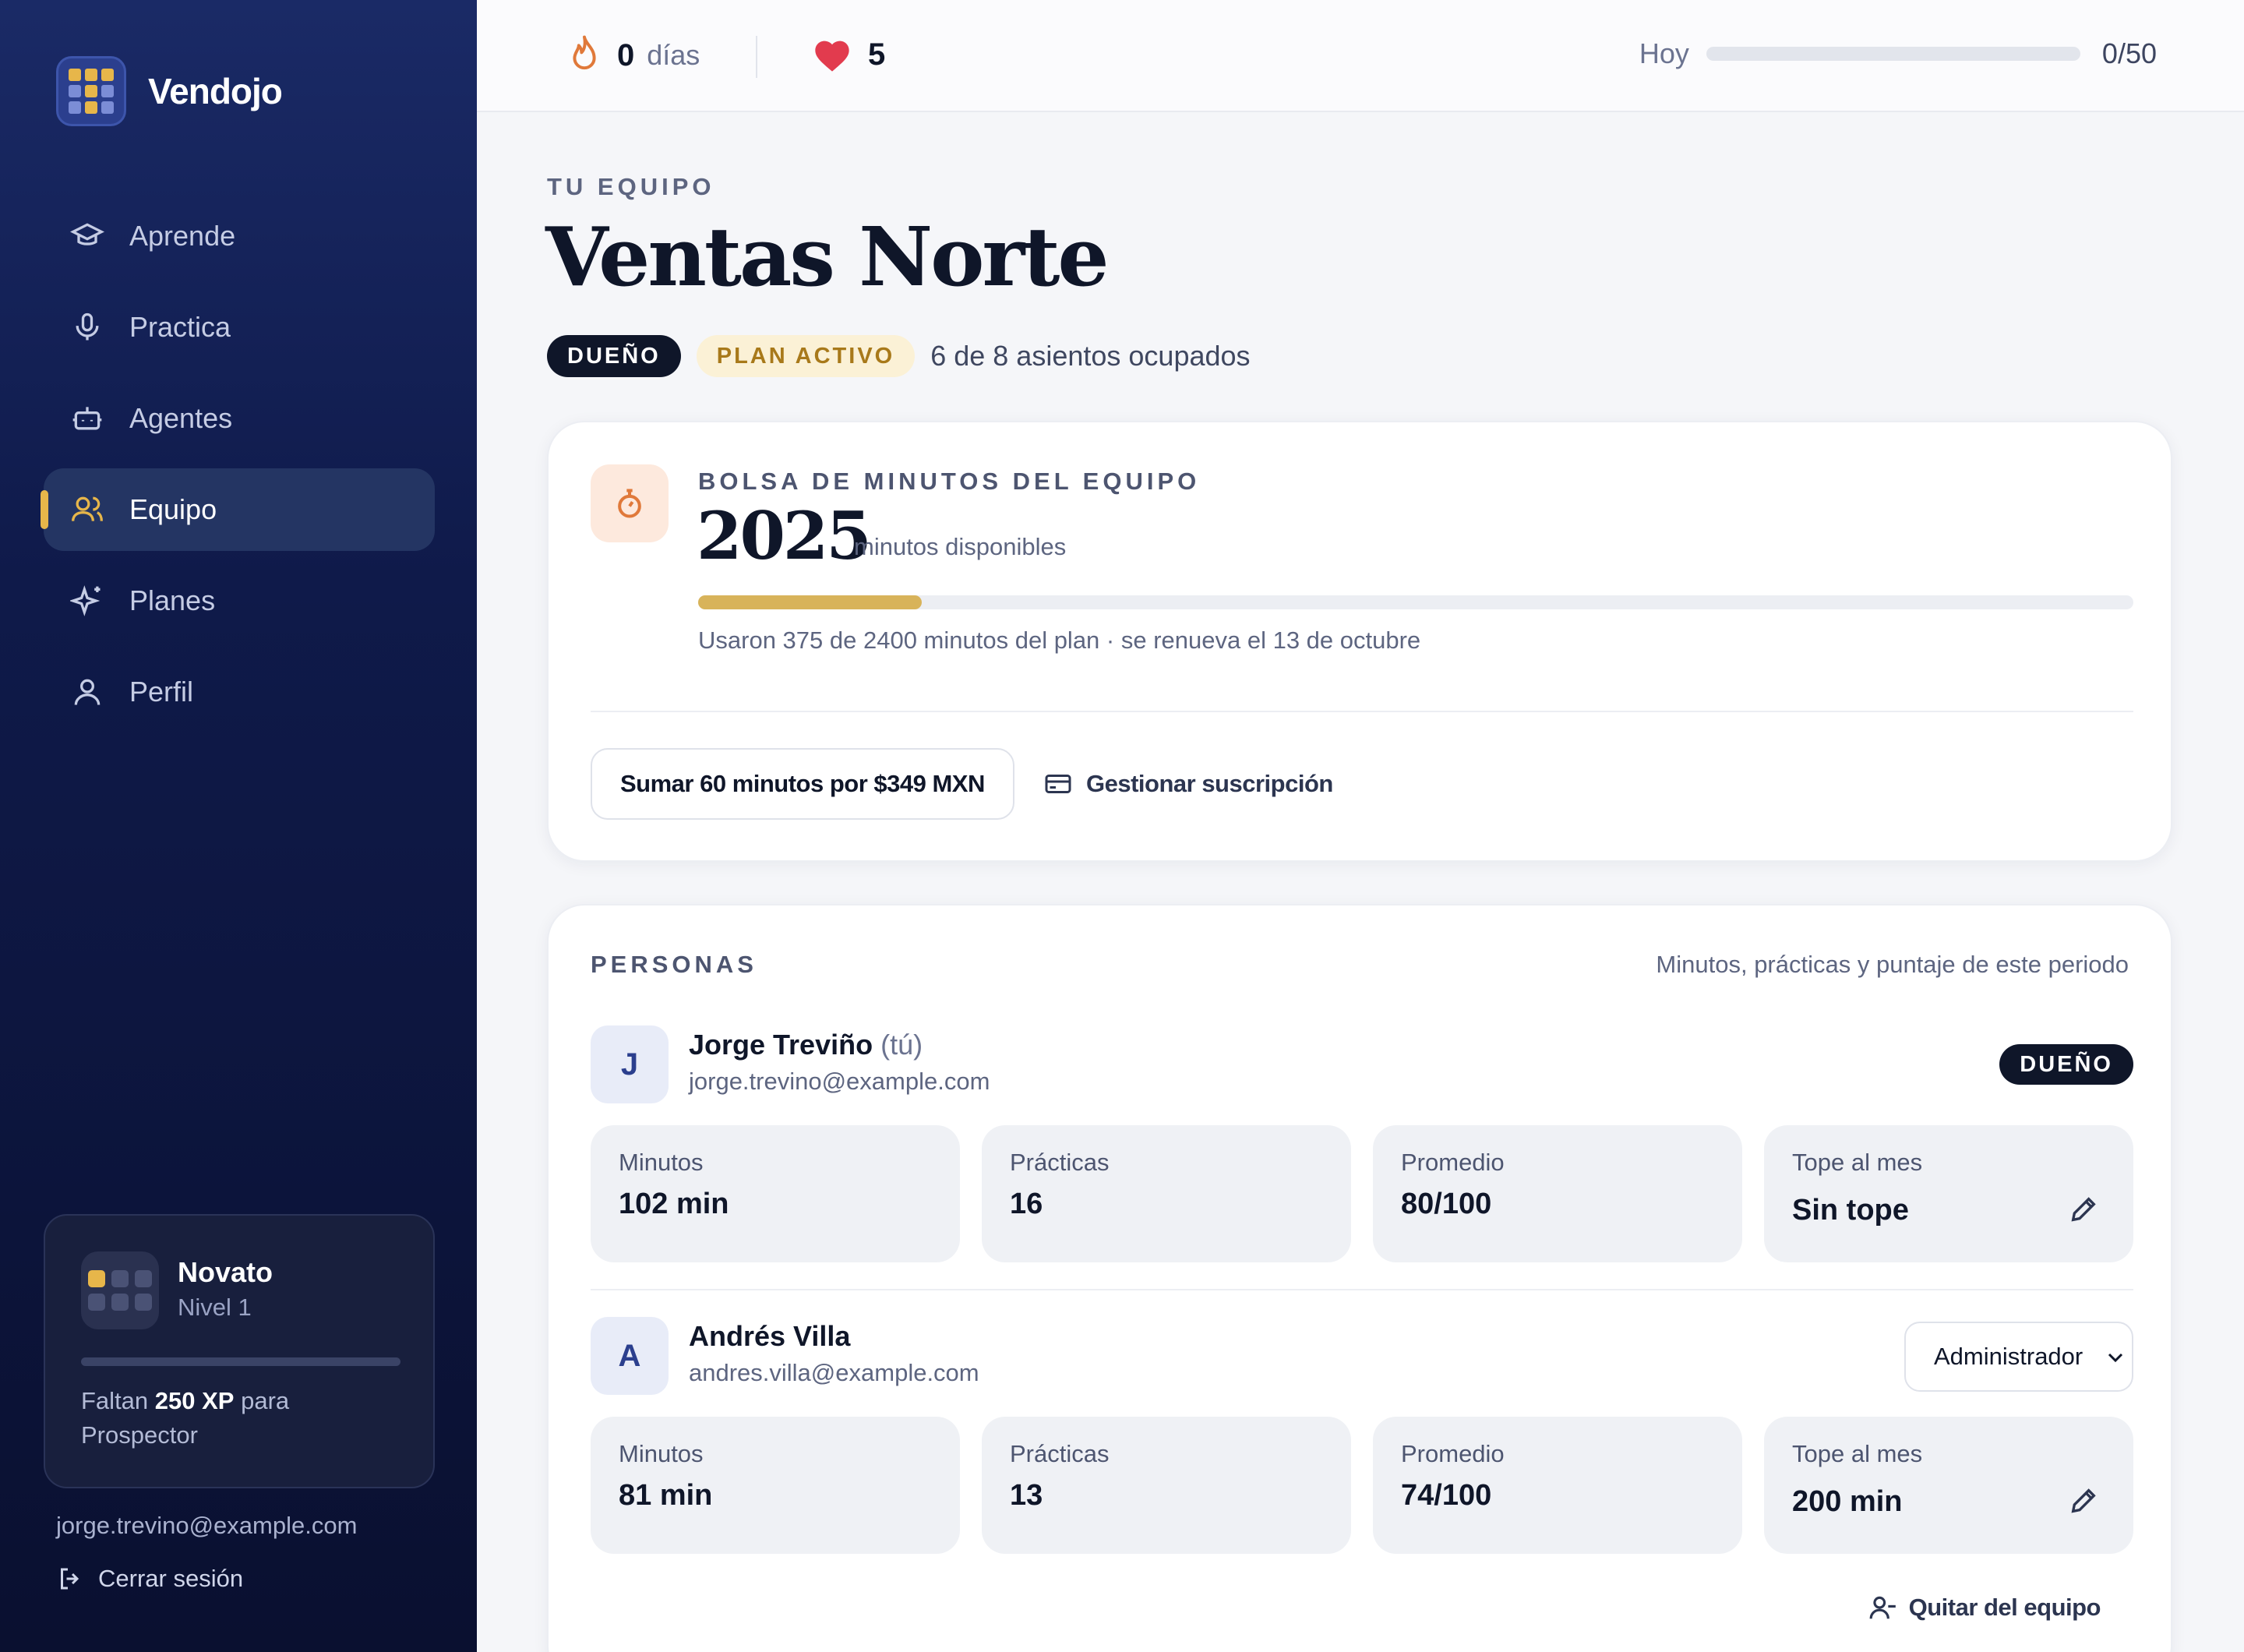 Image resolution: width=2244 pixels, height=1652 pixels. Describe the element at coordinates (1664, 53) in the screenshot. I see `daily-goal-label: Hoy` at that location.